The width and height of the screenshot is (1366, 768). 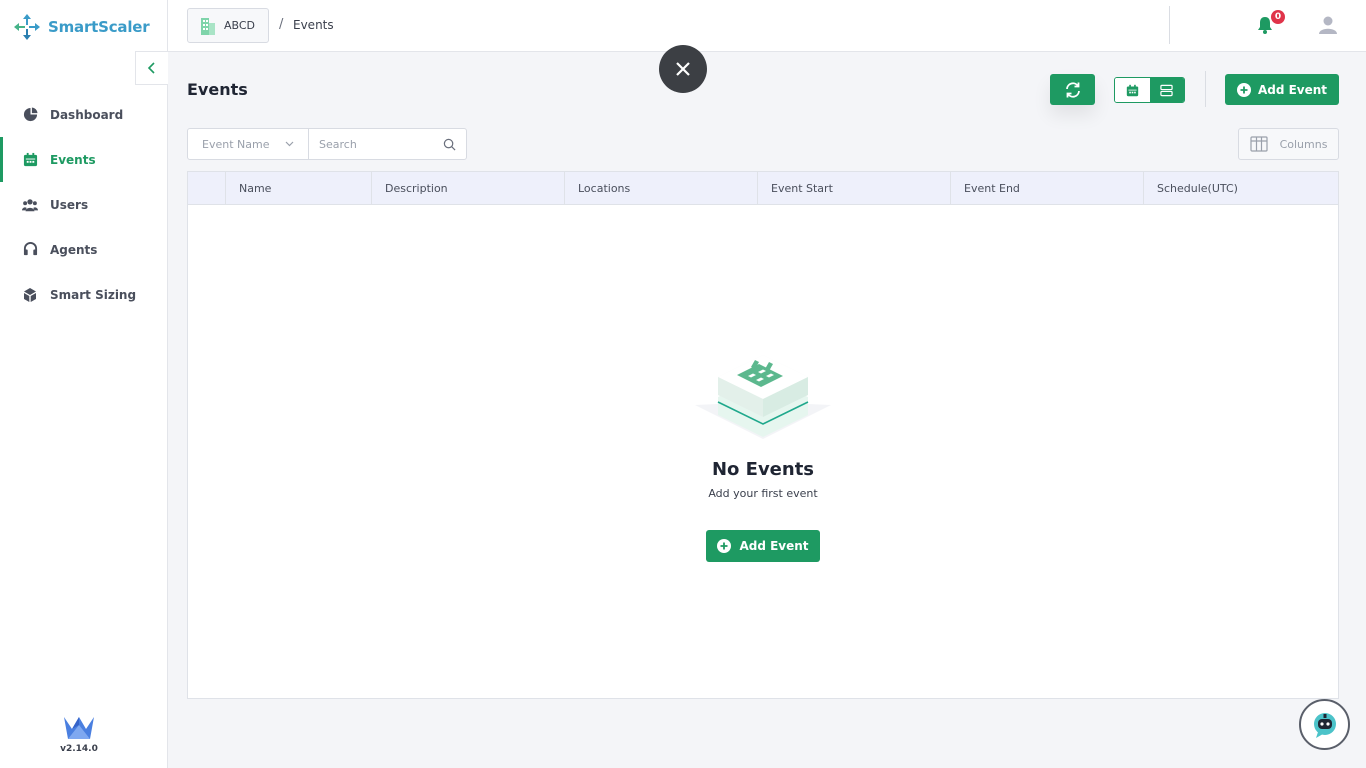 What do you see at coordinates (661, 188) in the screenshot?
I see `column-header-locations: Locations` at bounding box center [661, 188].